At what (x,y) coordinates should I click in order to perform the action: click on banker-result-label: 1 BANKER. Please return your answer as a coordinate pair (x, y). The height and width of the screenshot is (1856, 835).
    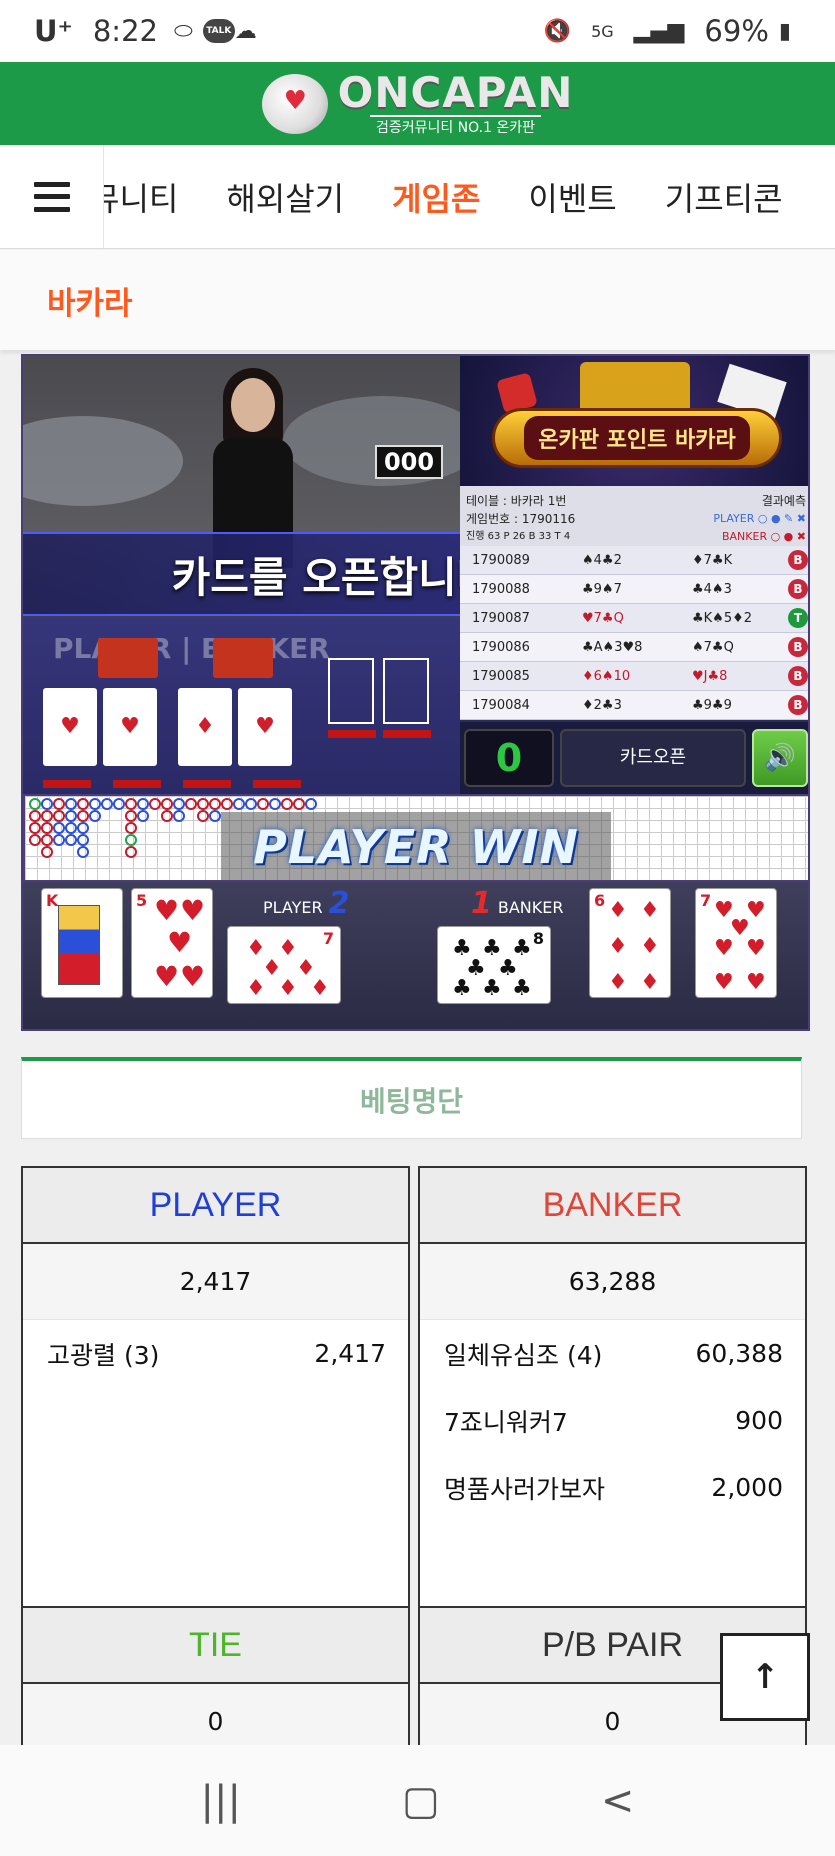
    Looking at the image, I should click on (517, 903).